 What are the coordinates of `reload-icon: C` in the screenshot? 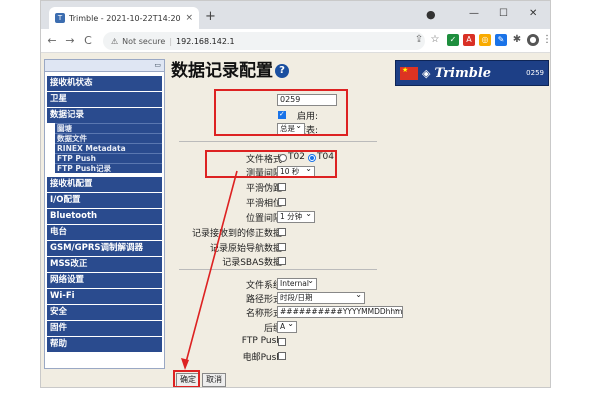 It's located at (88, 40).